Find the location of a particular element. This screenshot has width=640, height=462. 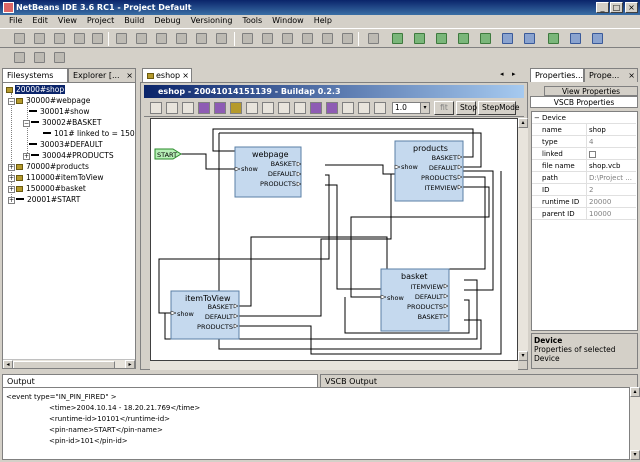

toggle-breakpoint-icon is located at coordinates (507, 38).